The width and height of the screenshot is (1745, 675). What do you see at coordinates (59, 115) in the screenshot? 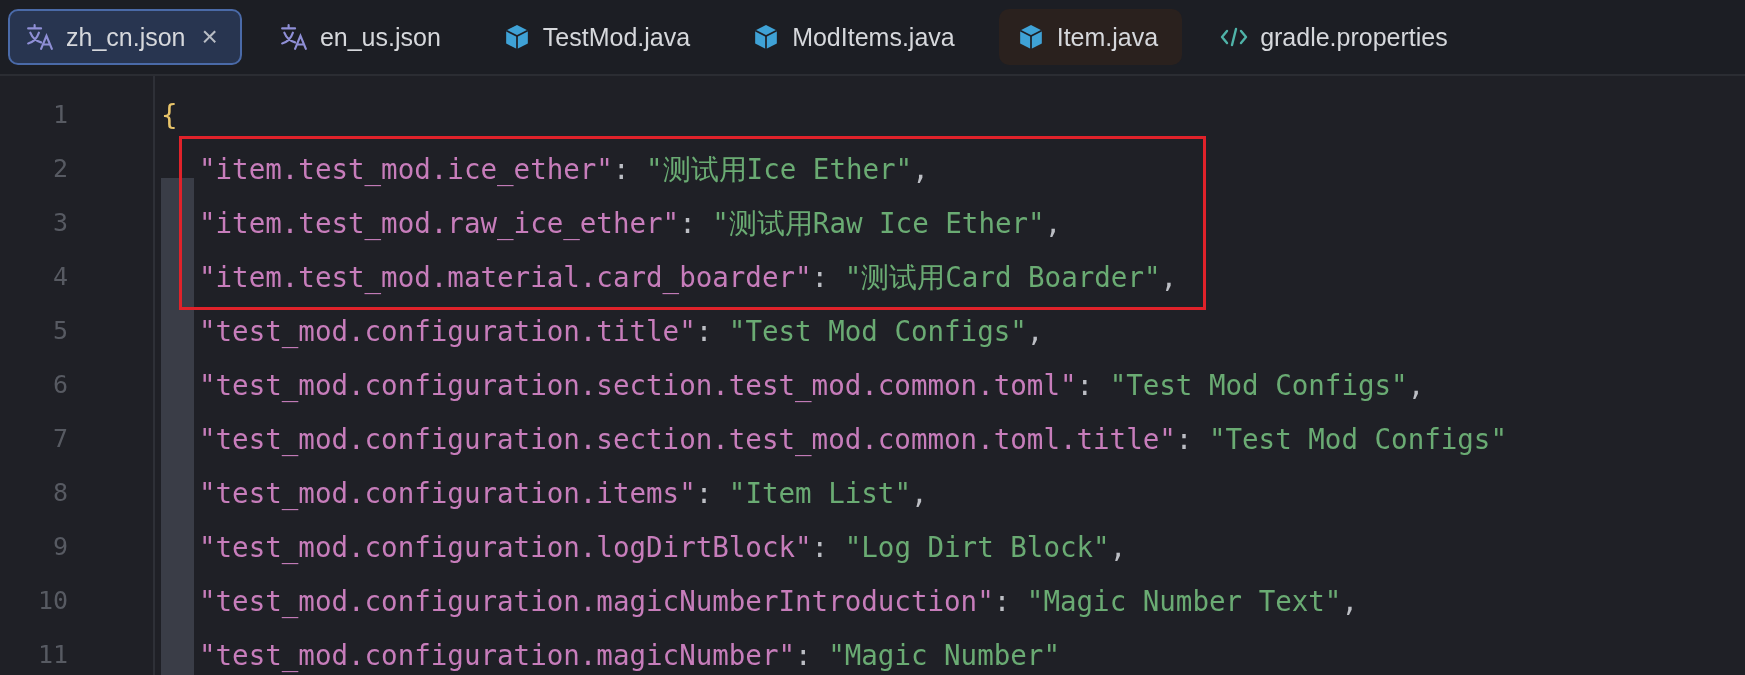
I see `line-number: 1` at bounding box center [59, 115].